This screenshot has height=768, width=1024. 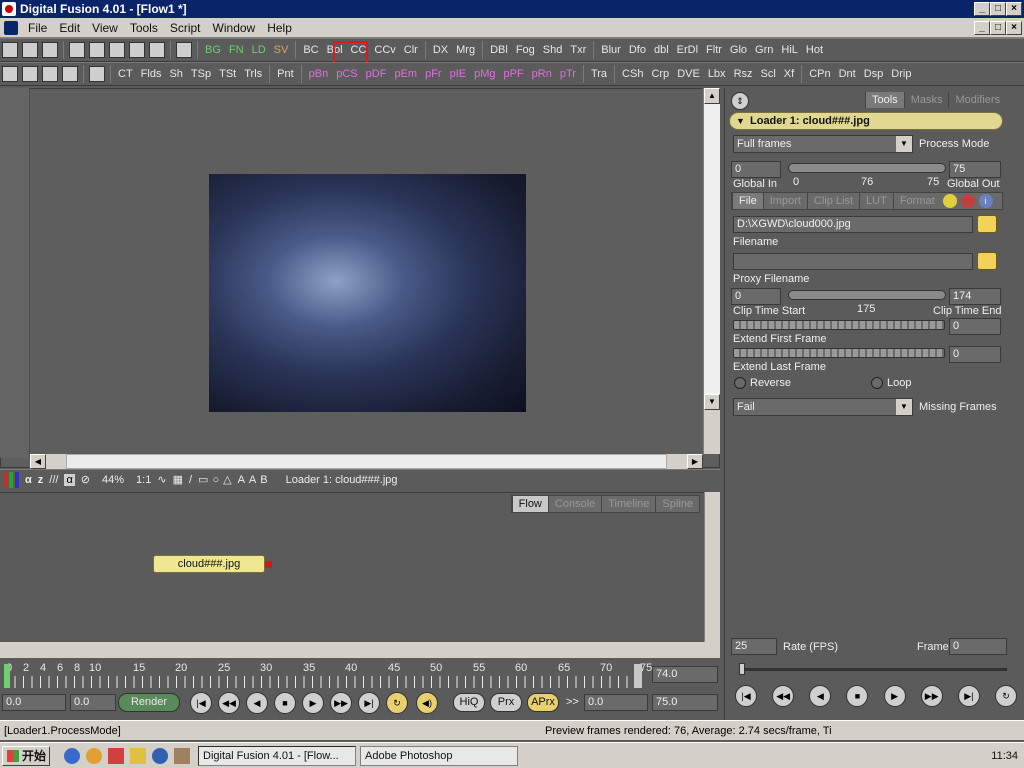 I want to click on panel-toggle-icon: ⇕, so click(x=740, y=101).